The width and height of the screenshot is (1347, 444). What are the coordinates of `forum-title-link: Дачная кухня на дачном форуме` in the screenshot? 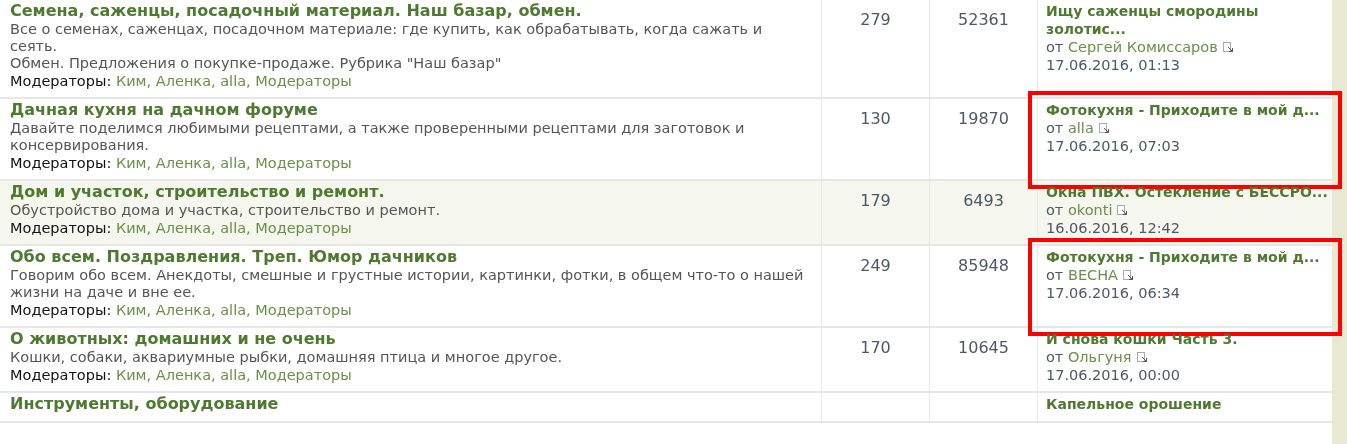 It's located at (411, 110).